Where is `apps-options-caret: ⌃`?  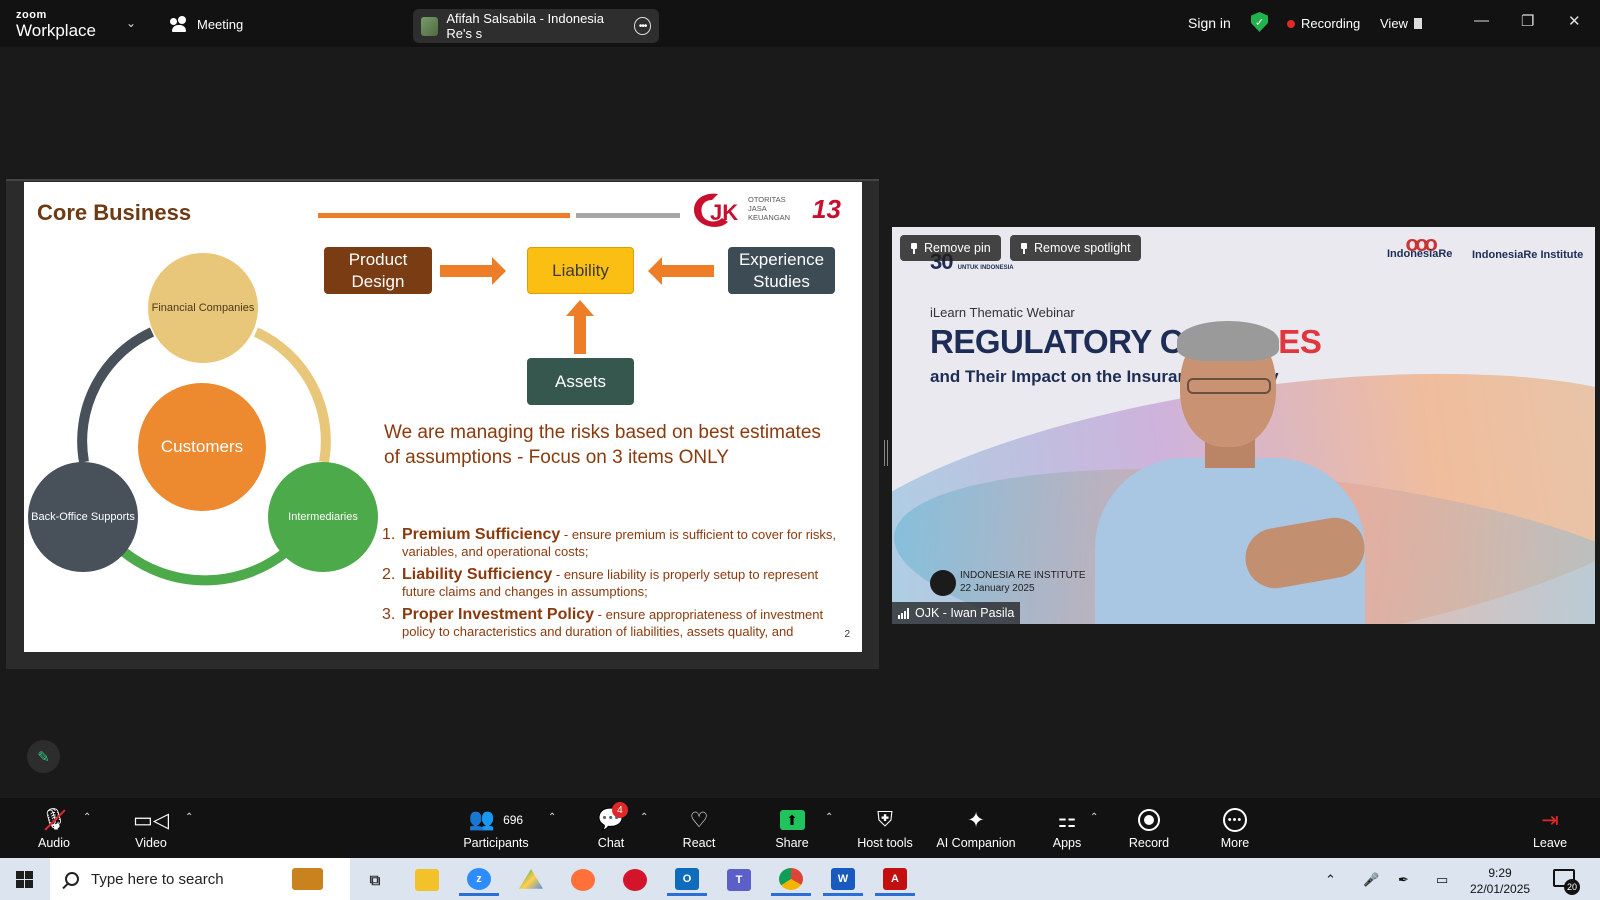
apps-options-caret: ⌃ is located at coordinates (1094, 817).